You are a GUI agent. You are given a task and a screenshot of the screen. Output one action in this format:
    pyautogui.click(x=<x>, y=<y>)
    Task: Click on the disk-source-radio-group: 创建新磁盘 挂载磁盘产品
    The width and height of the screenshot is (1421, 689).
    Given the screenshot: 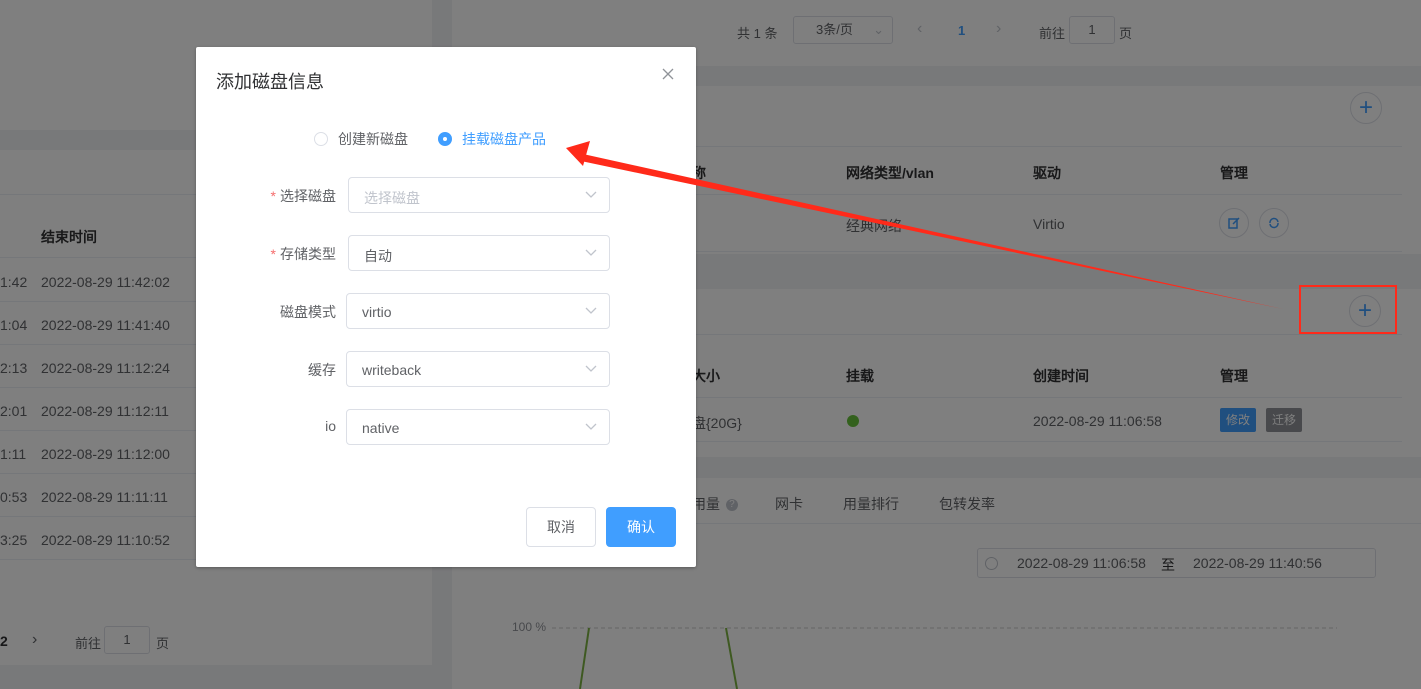 What is the action you would take?
    pyautogui.click(x=445, y=139)
    